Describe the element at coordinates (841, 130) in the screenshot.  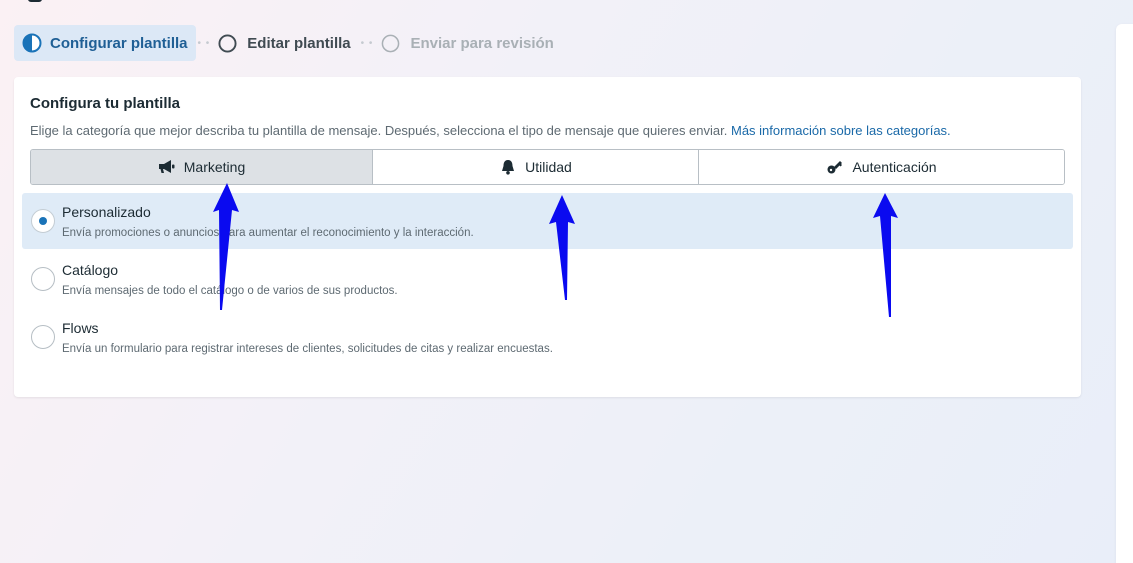
I see `categories-info-link: Más información sobre las categorías.` at that location.